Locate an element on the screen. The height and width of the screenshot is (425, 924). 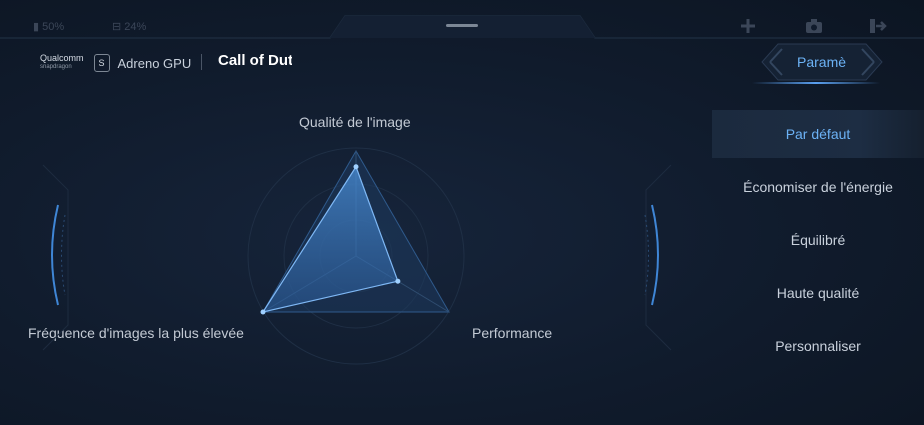
mode-option-custom: Personnaliser is located at coordinates (818, 346).